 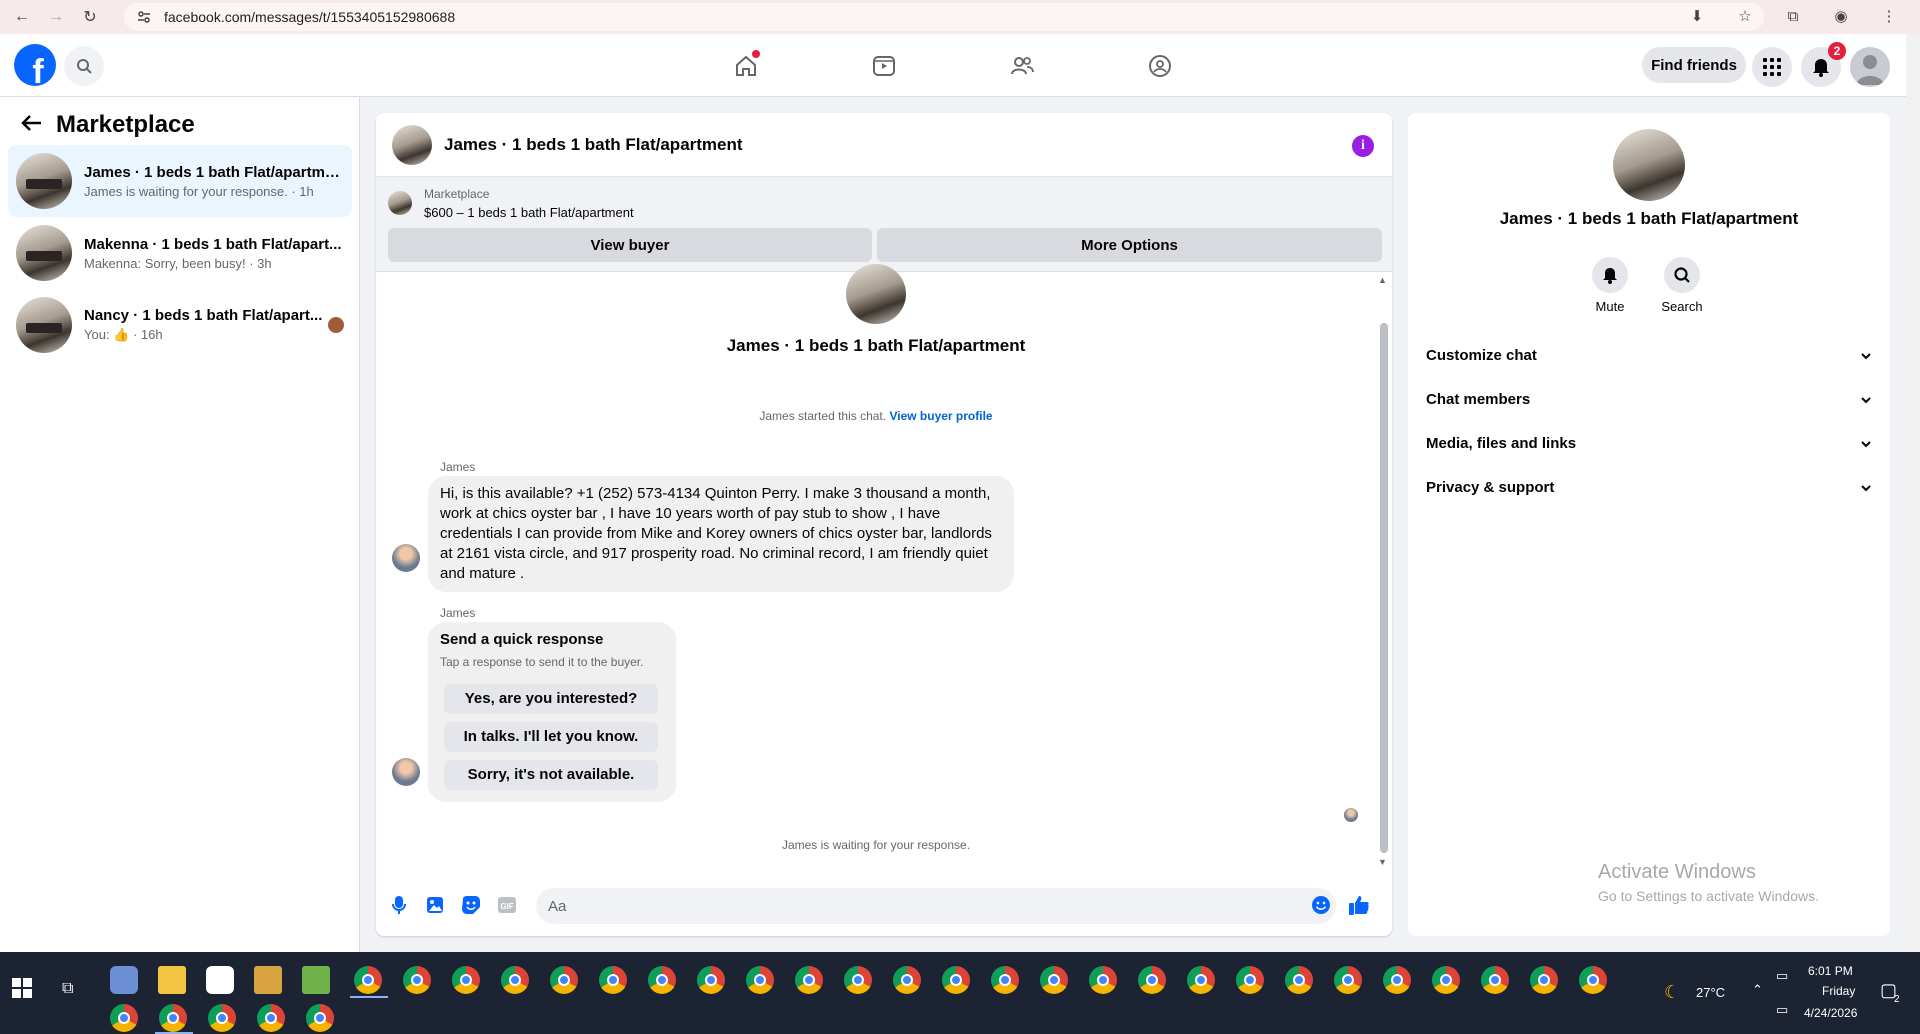 I want to click on page-scrollbar, so click(x=1913, y=493).